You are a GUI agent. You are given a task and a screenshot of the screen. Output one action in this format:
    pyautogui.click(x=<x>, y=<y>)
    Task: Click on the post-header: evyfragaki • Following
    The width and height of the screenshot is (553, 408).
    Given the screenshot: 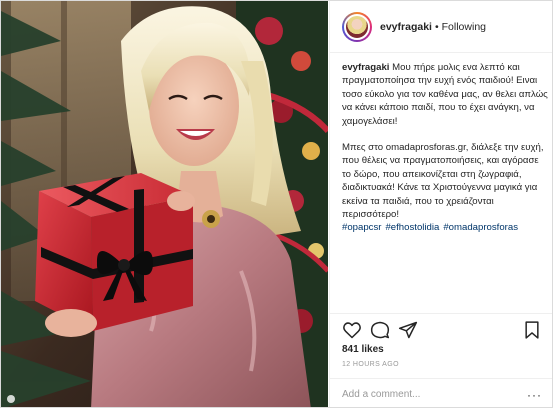 What is the action you would take?
    pyautogui.click(x=441, y=27)
    